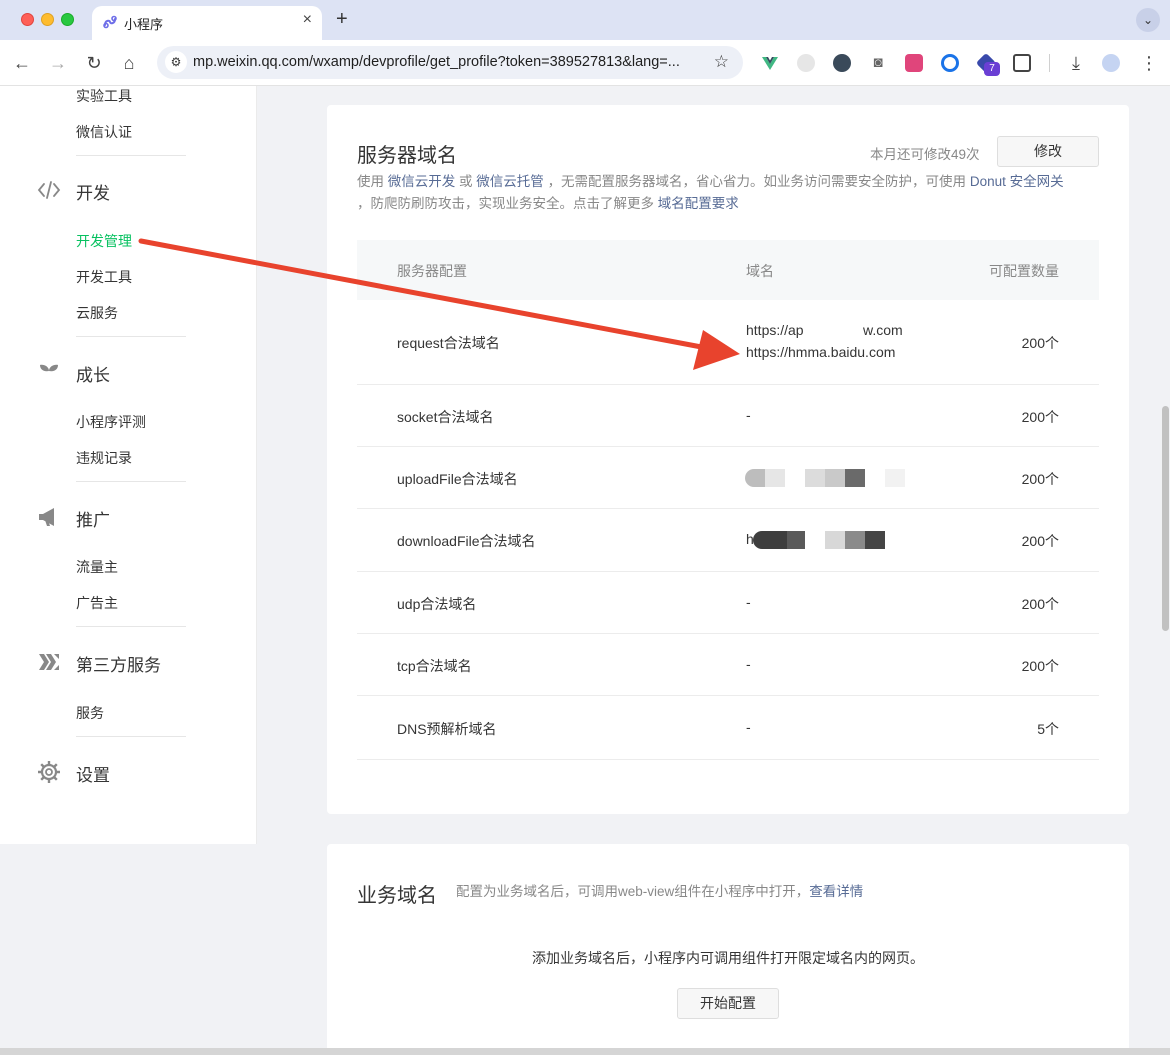 The width and height of the screenshot is (1170, 1055). I want to click on modify-button: 修改, so click(1048, 151).